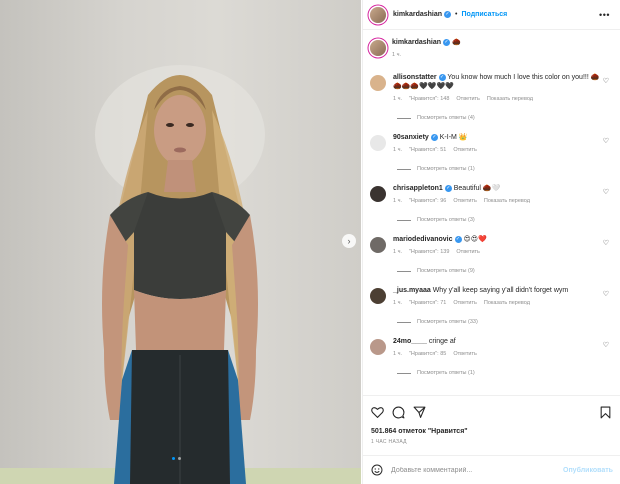  Describe the element at coordinates (500, 252) in the screenshot. I see `comment-meta: 1 ч. "Нравится": 139 Ответить` at that location.